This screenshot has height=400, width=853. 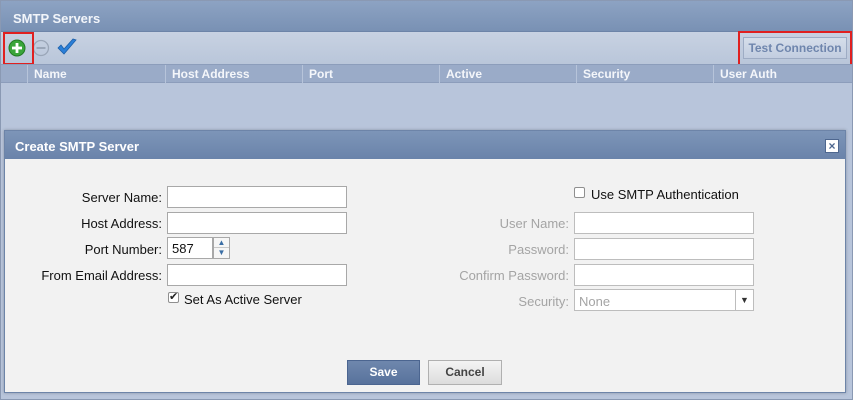 I want to click on close-icon: ×, so click(x=832, y=146).